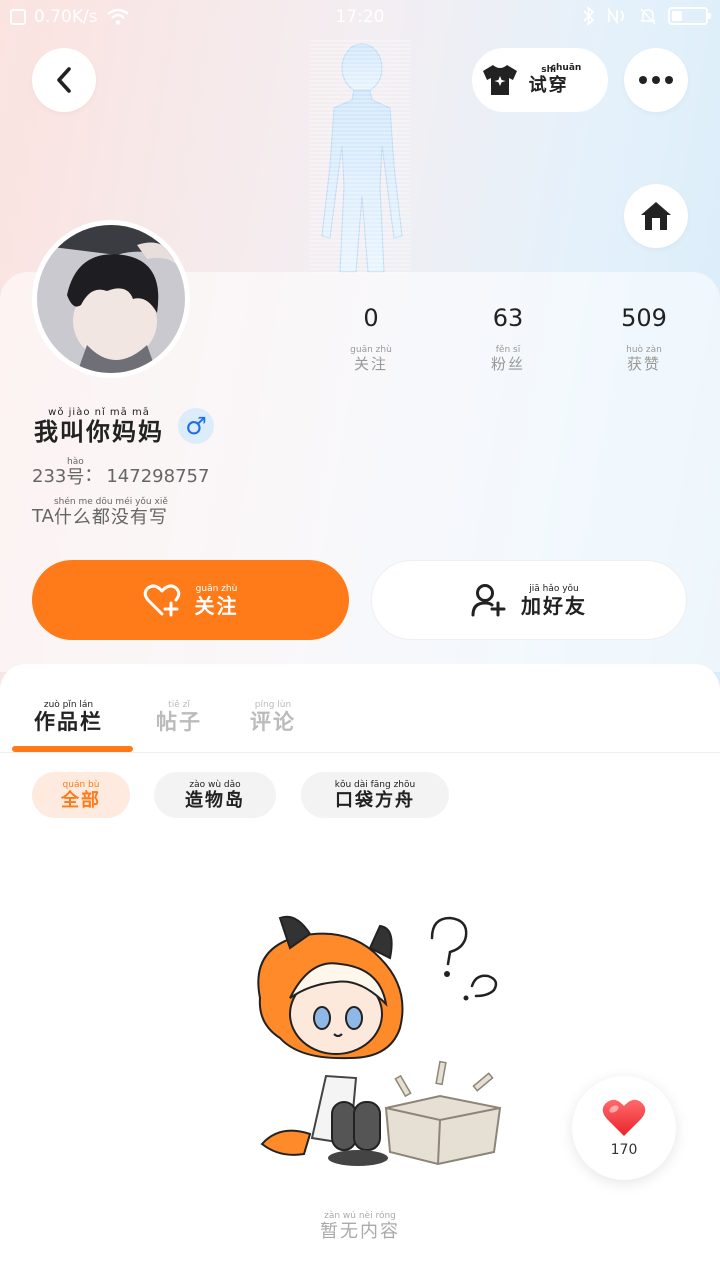 The height and width of the screenshot is (1280, 720). I want to click on id-hao-pinyin: hào, so click(75, 462).